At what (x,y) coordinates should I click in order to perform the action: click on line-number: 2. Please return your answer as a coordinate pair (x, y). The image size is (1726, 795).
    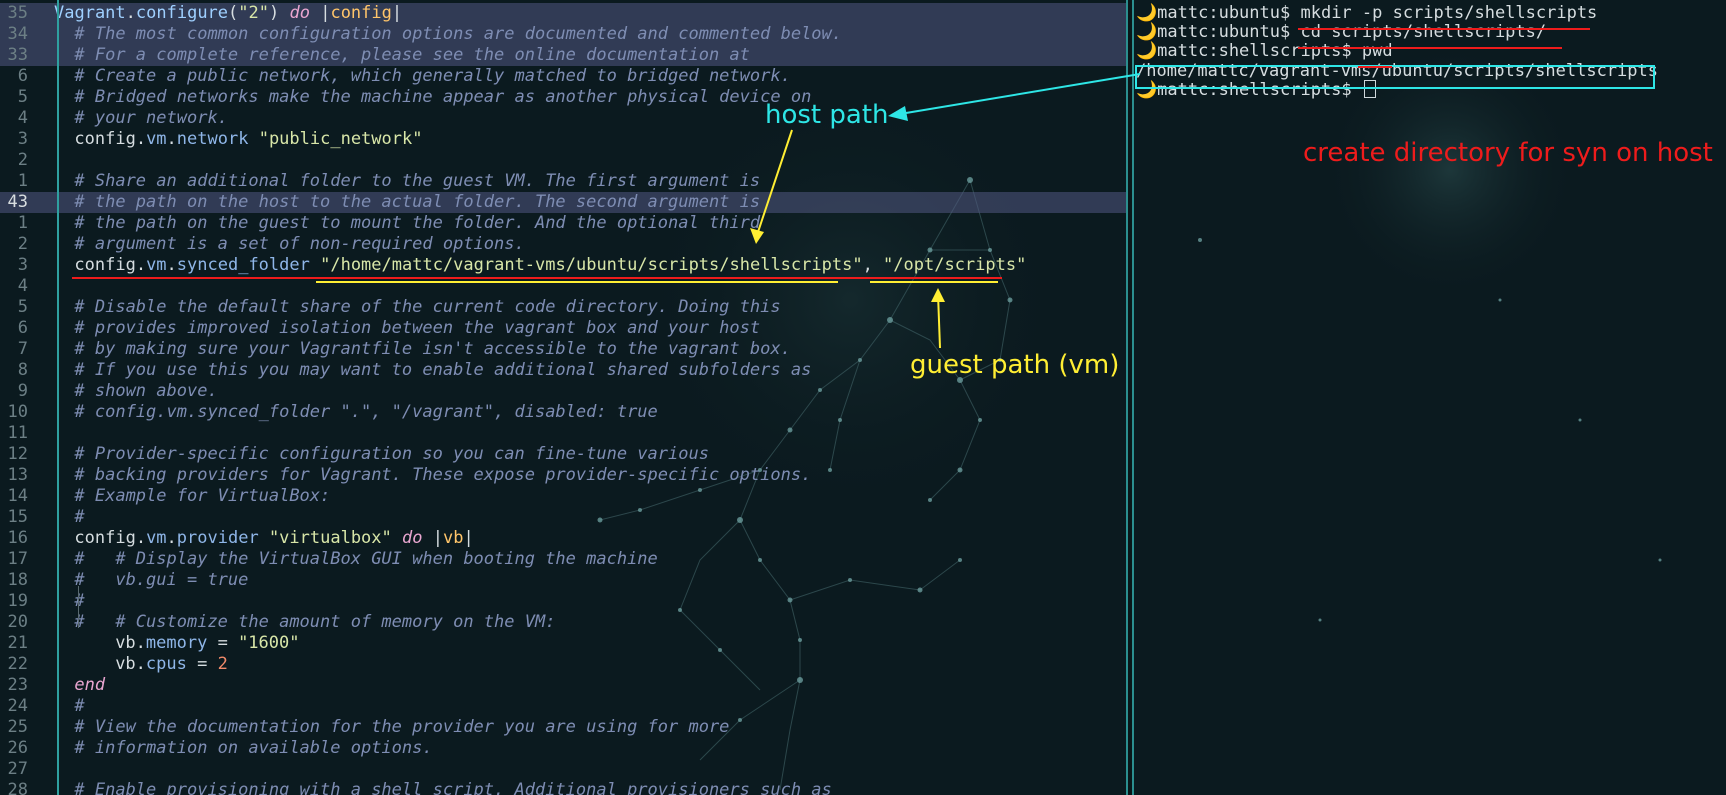
    Looking at the image, I should click on (22, 160).